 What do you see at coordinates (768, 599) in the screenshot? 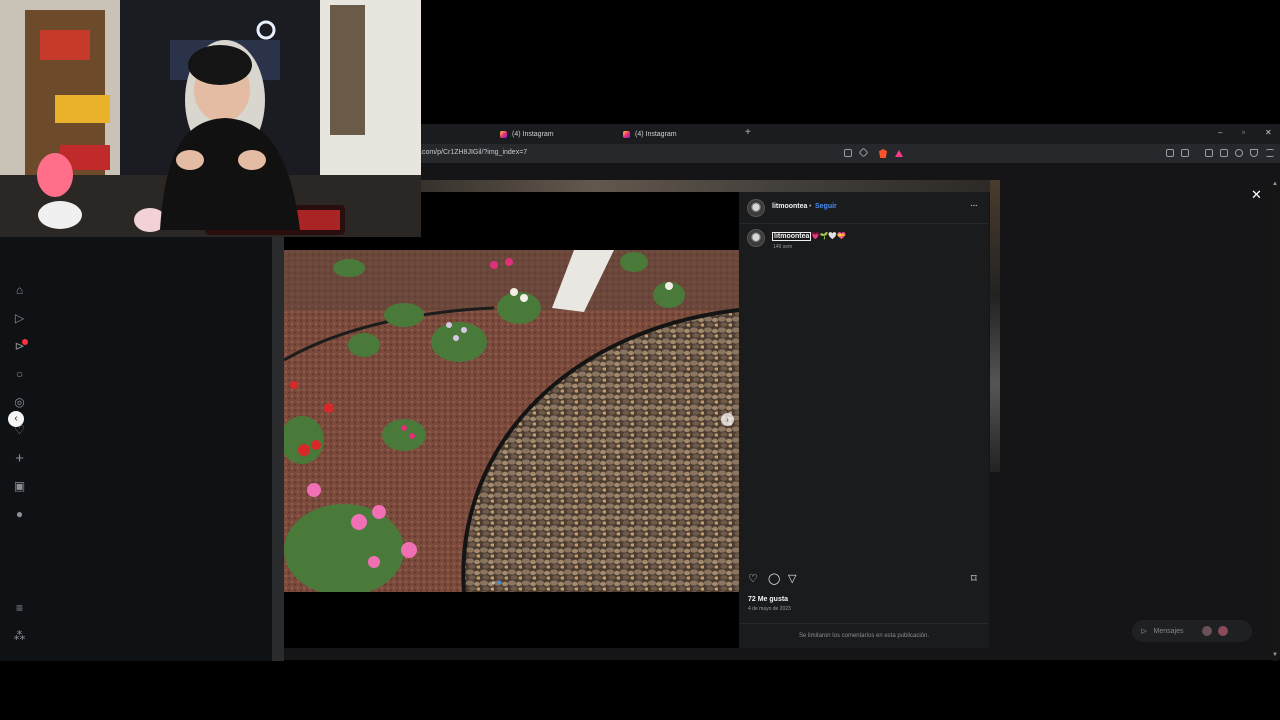
I see `like-count: 72 Me gusta` at bounding box center [768, 599].